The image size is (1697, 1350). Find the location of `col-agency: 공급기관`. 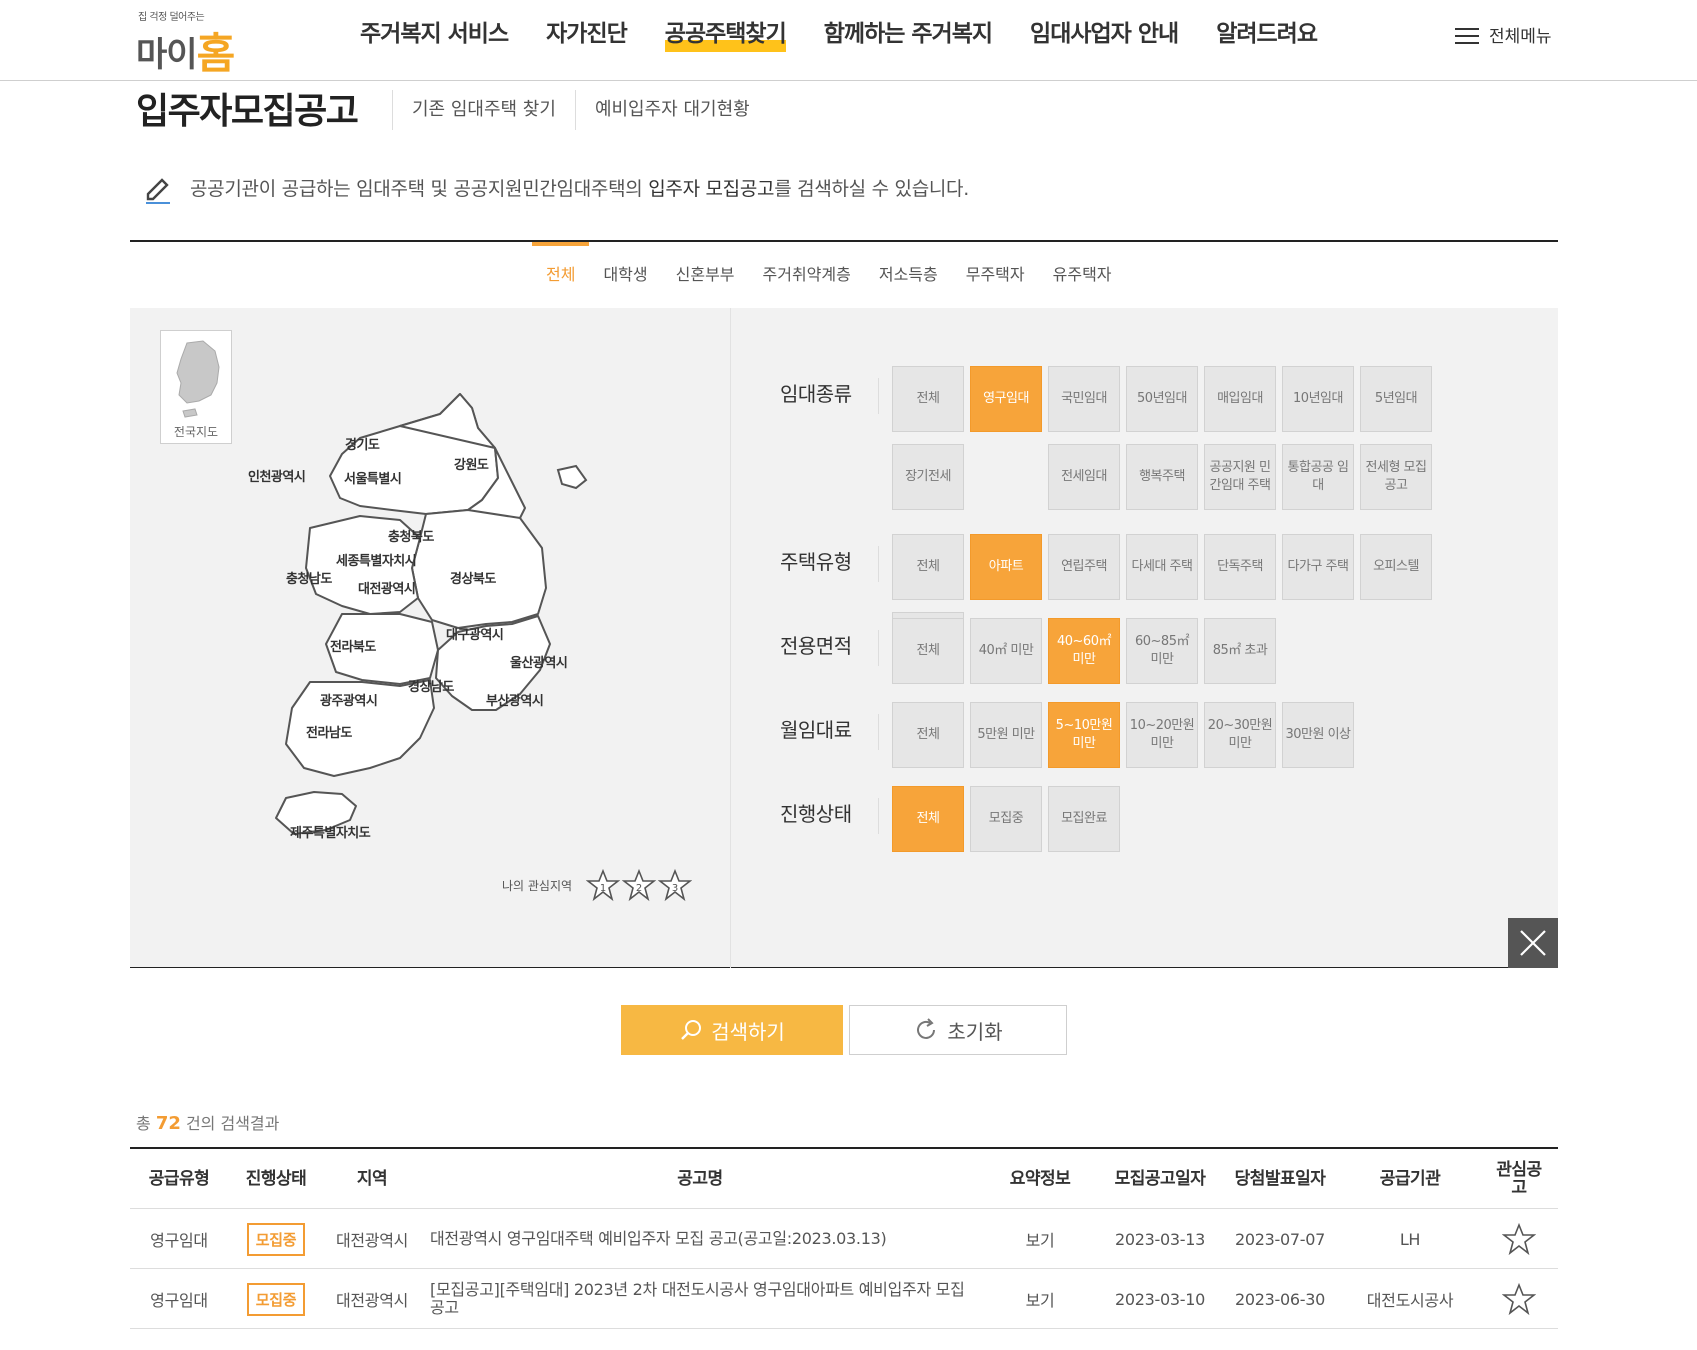

col-agency: 공급기관 is located at coordinates (1410, 1179).